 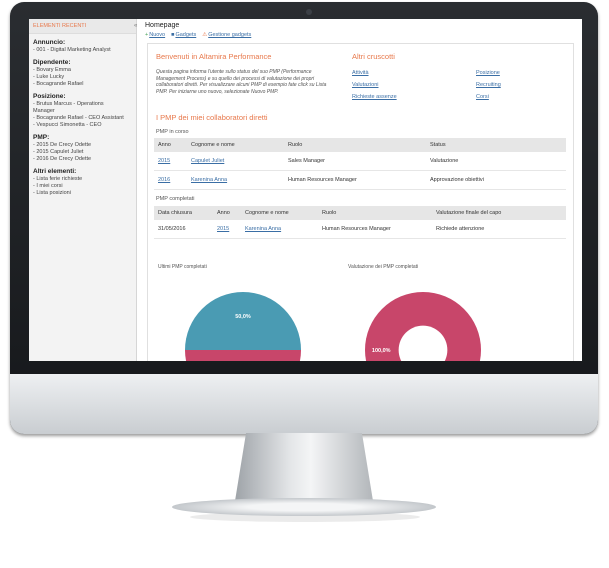 What do you see at coordinates (488, 85) in the screenshot?
I see `link-recruiting: Recruiting` at bounding box center [488, 85].